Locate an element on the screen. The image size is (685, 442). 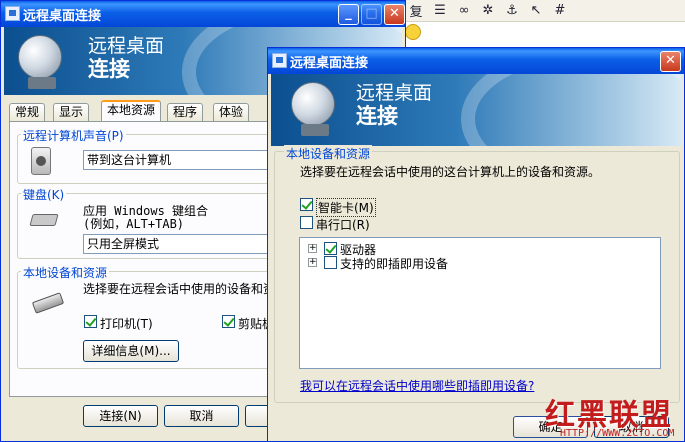
sound-group-label: 远程计算机声音(P) is located at coordinates (73, 135).